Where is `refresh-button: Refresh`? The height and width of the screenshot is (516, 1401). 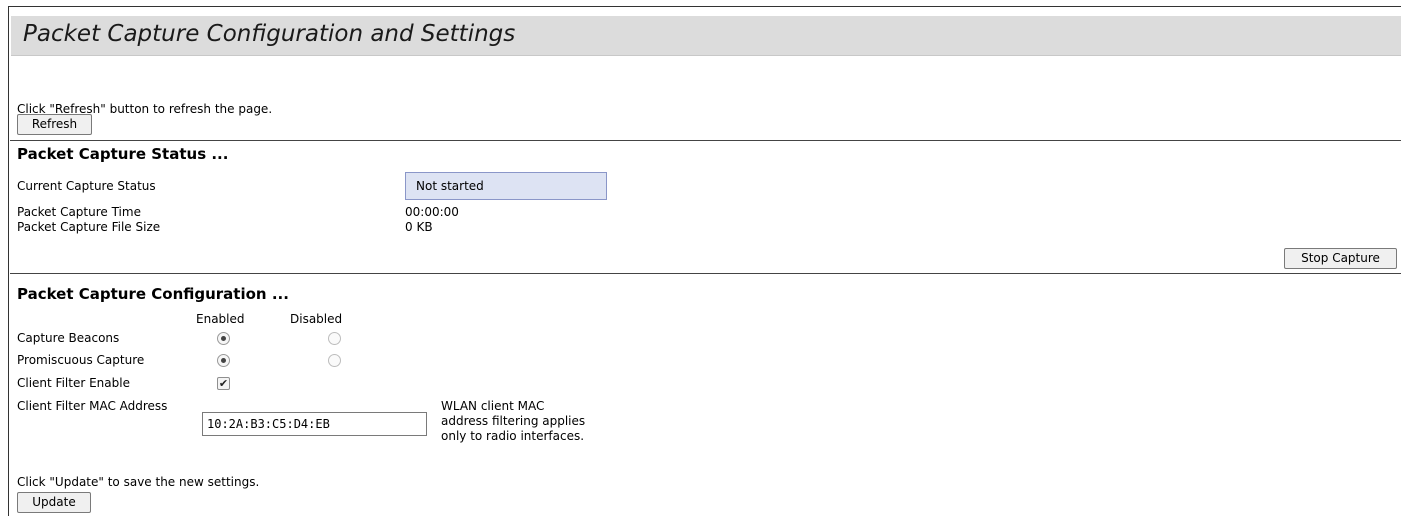
refresh-button: Refresh is located at coordinates (54, 124).